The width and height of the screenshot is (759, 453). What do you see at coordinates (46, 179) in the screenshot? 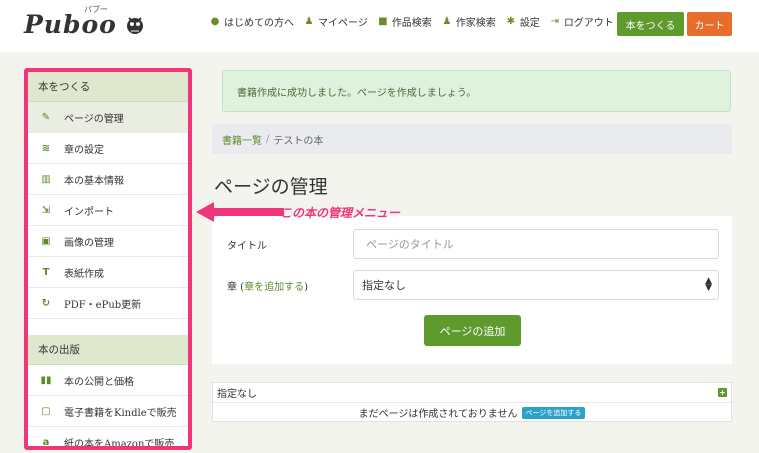
I see `barcode-icon: ▥` at bounding box center [46, 179].